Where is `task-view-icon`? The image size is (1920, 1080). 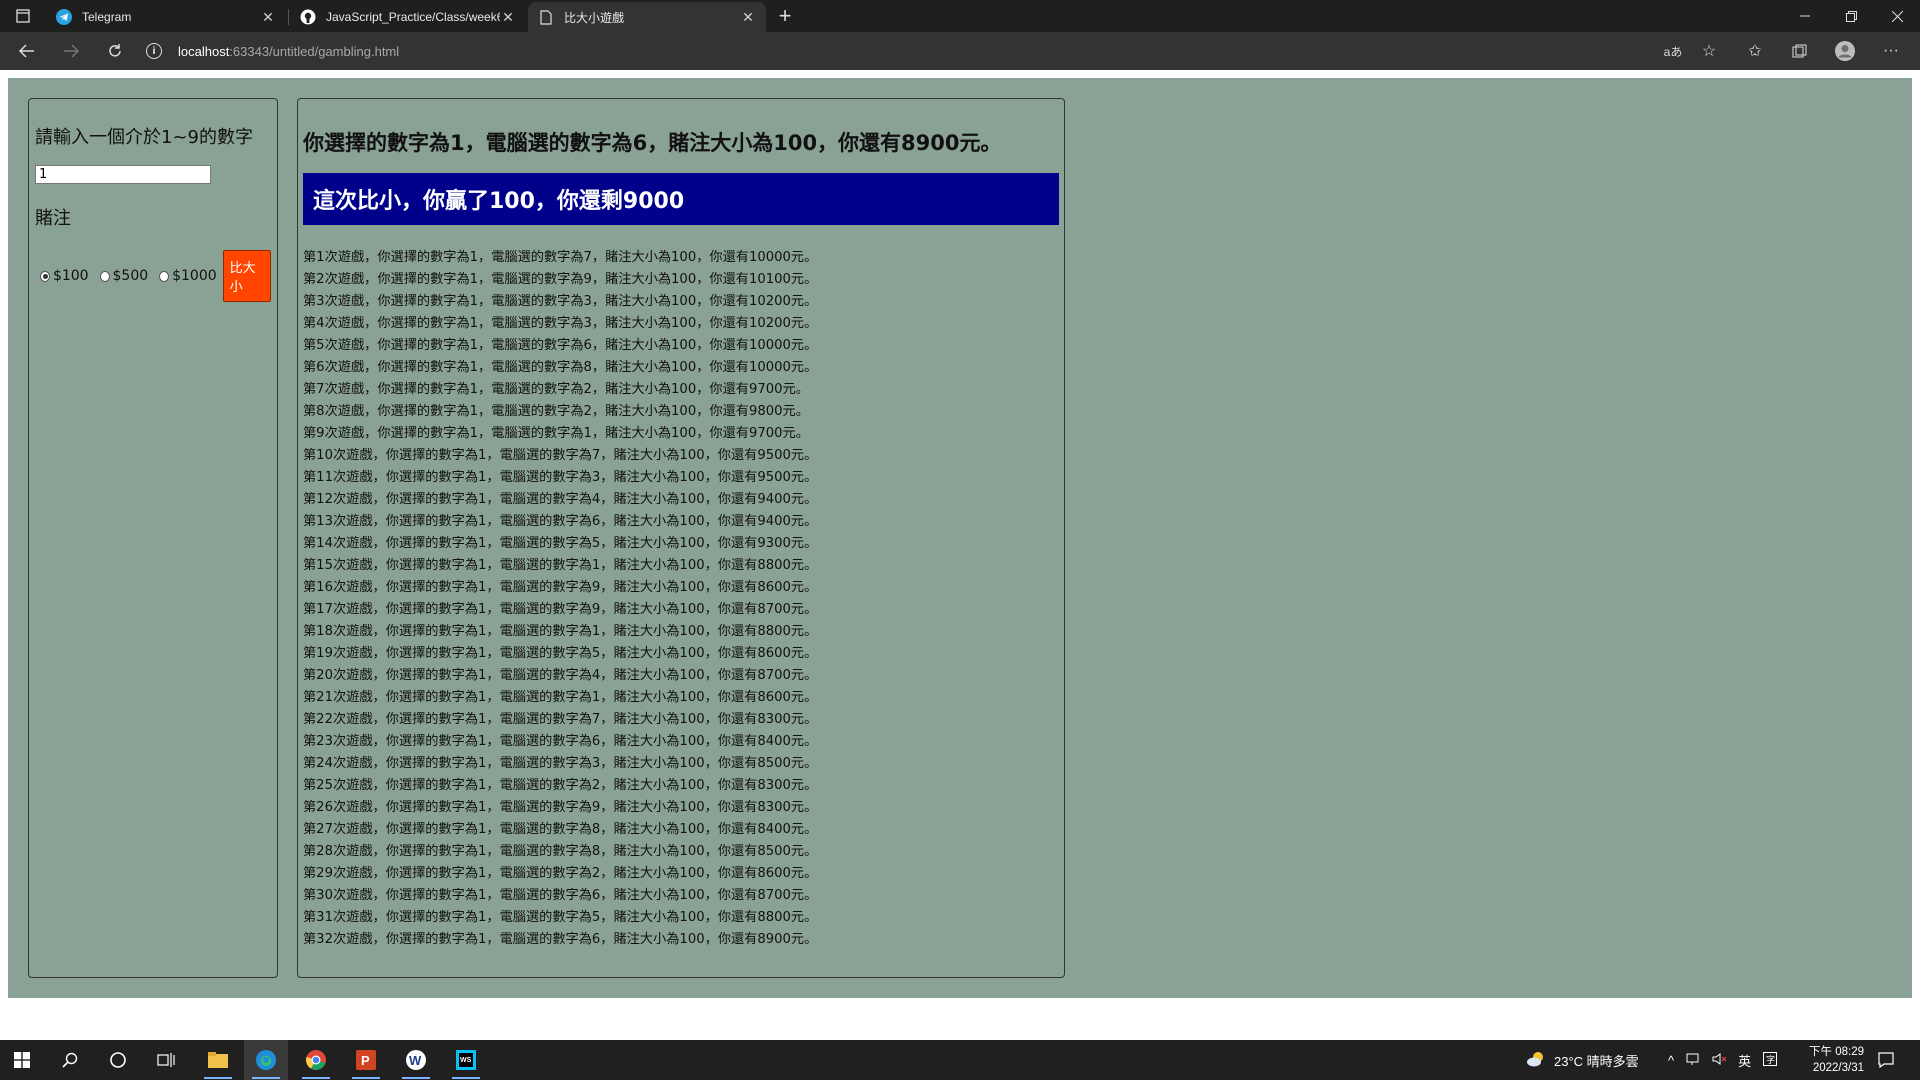
task-view-icon is located at coordinates (166, 1060).